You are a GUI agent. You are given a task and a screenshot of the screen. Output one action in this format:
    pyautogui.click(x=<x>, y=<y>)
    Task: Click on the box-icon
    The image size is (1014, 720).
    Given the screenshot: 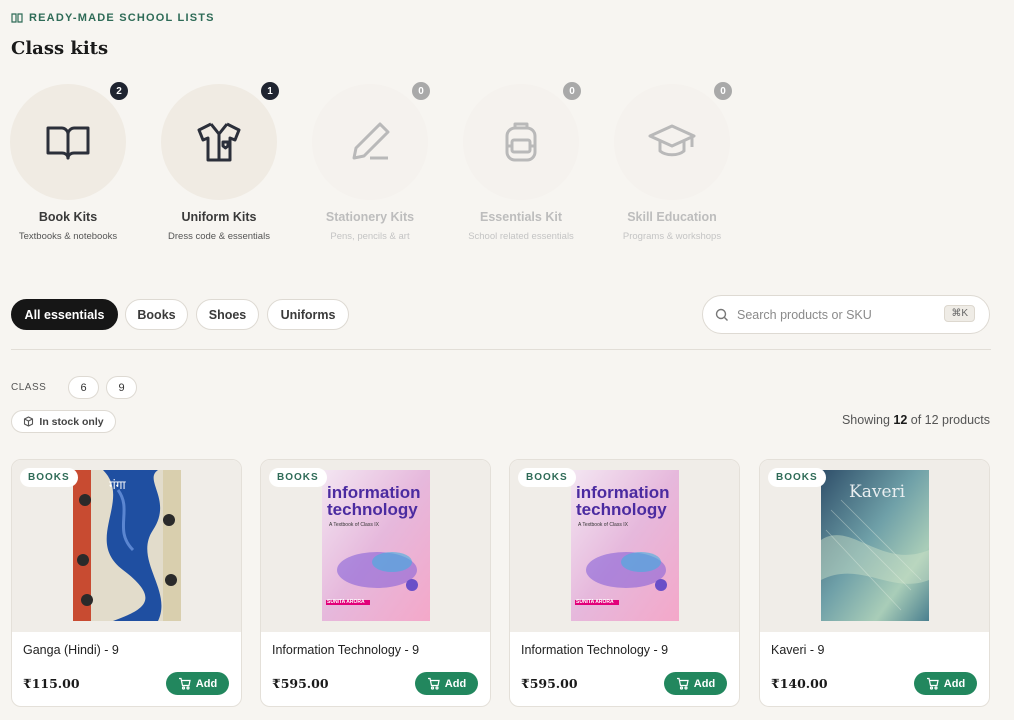 What is the action you would take?
    pyautogui.click(x=29, y=421)
    